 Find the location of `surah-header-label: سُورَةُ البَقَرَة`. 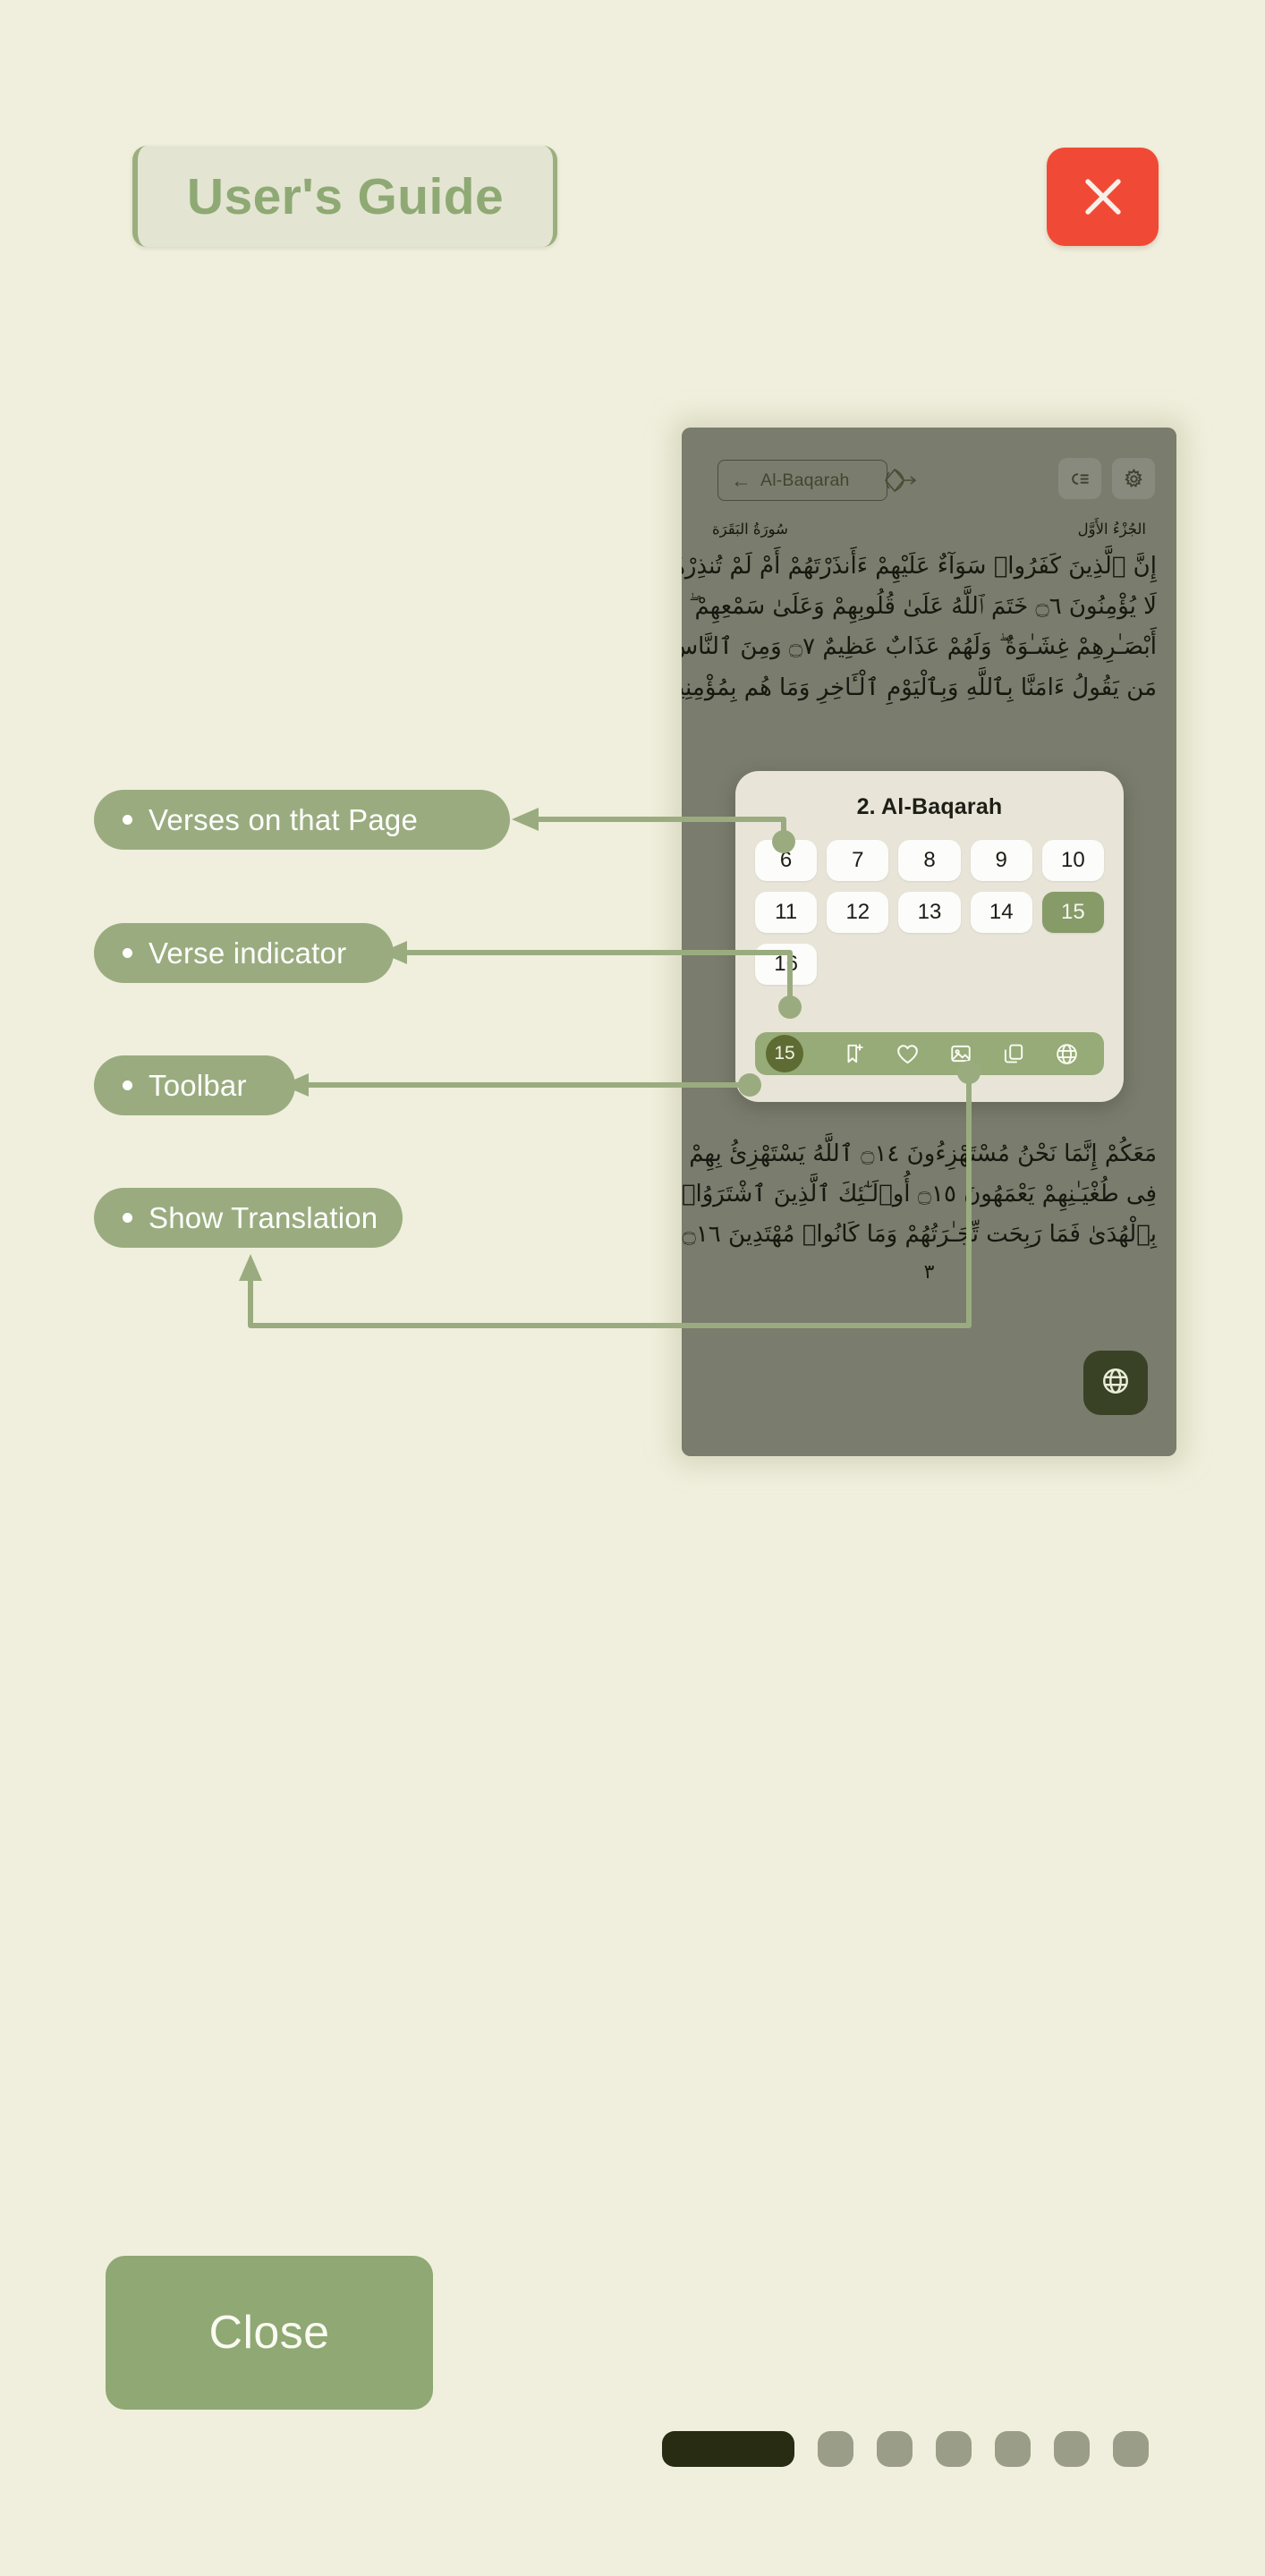

surah-header-label: سُورَةُ البَقَرَة is located at coordinates (750, 529).